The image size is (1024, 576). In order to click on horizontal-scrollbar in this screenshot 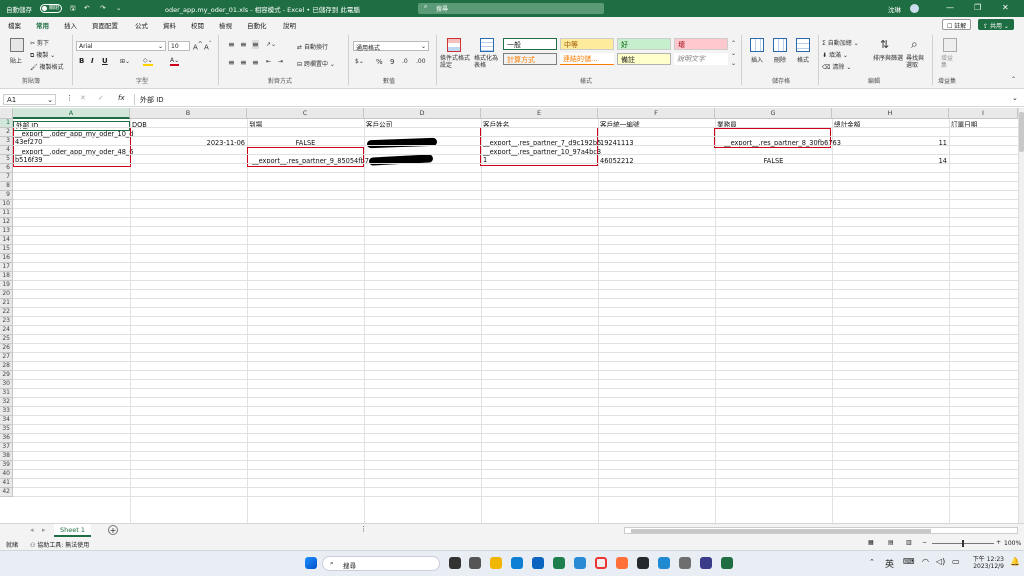, I will do `click(821, 530)`.